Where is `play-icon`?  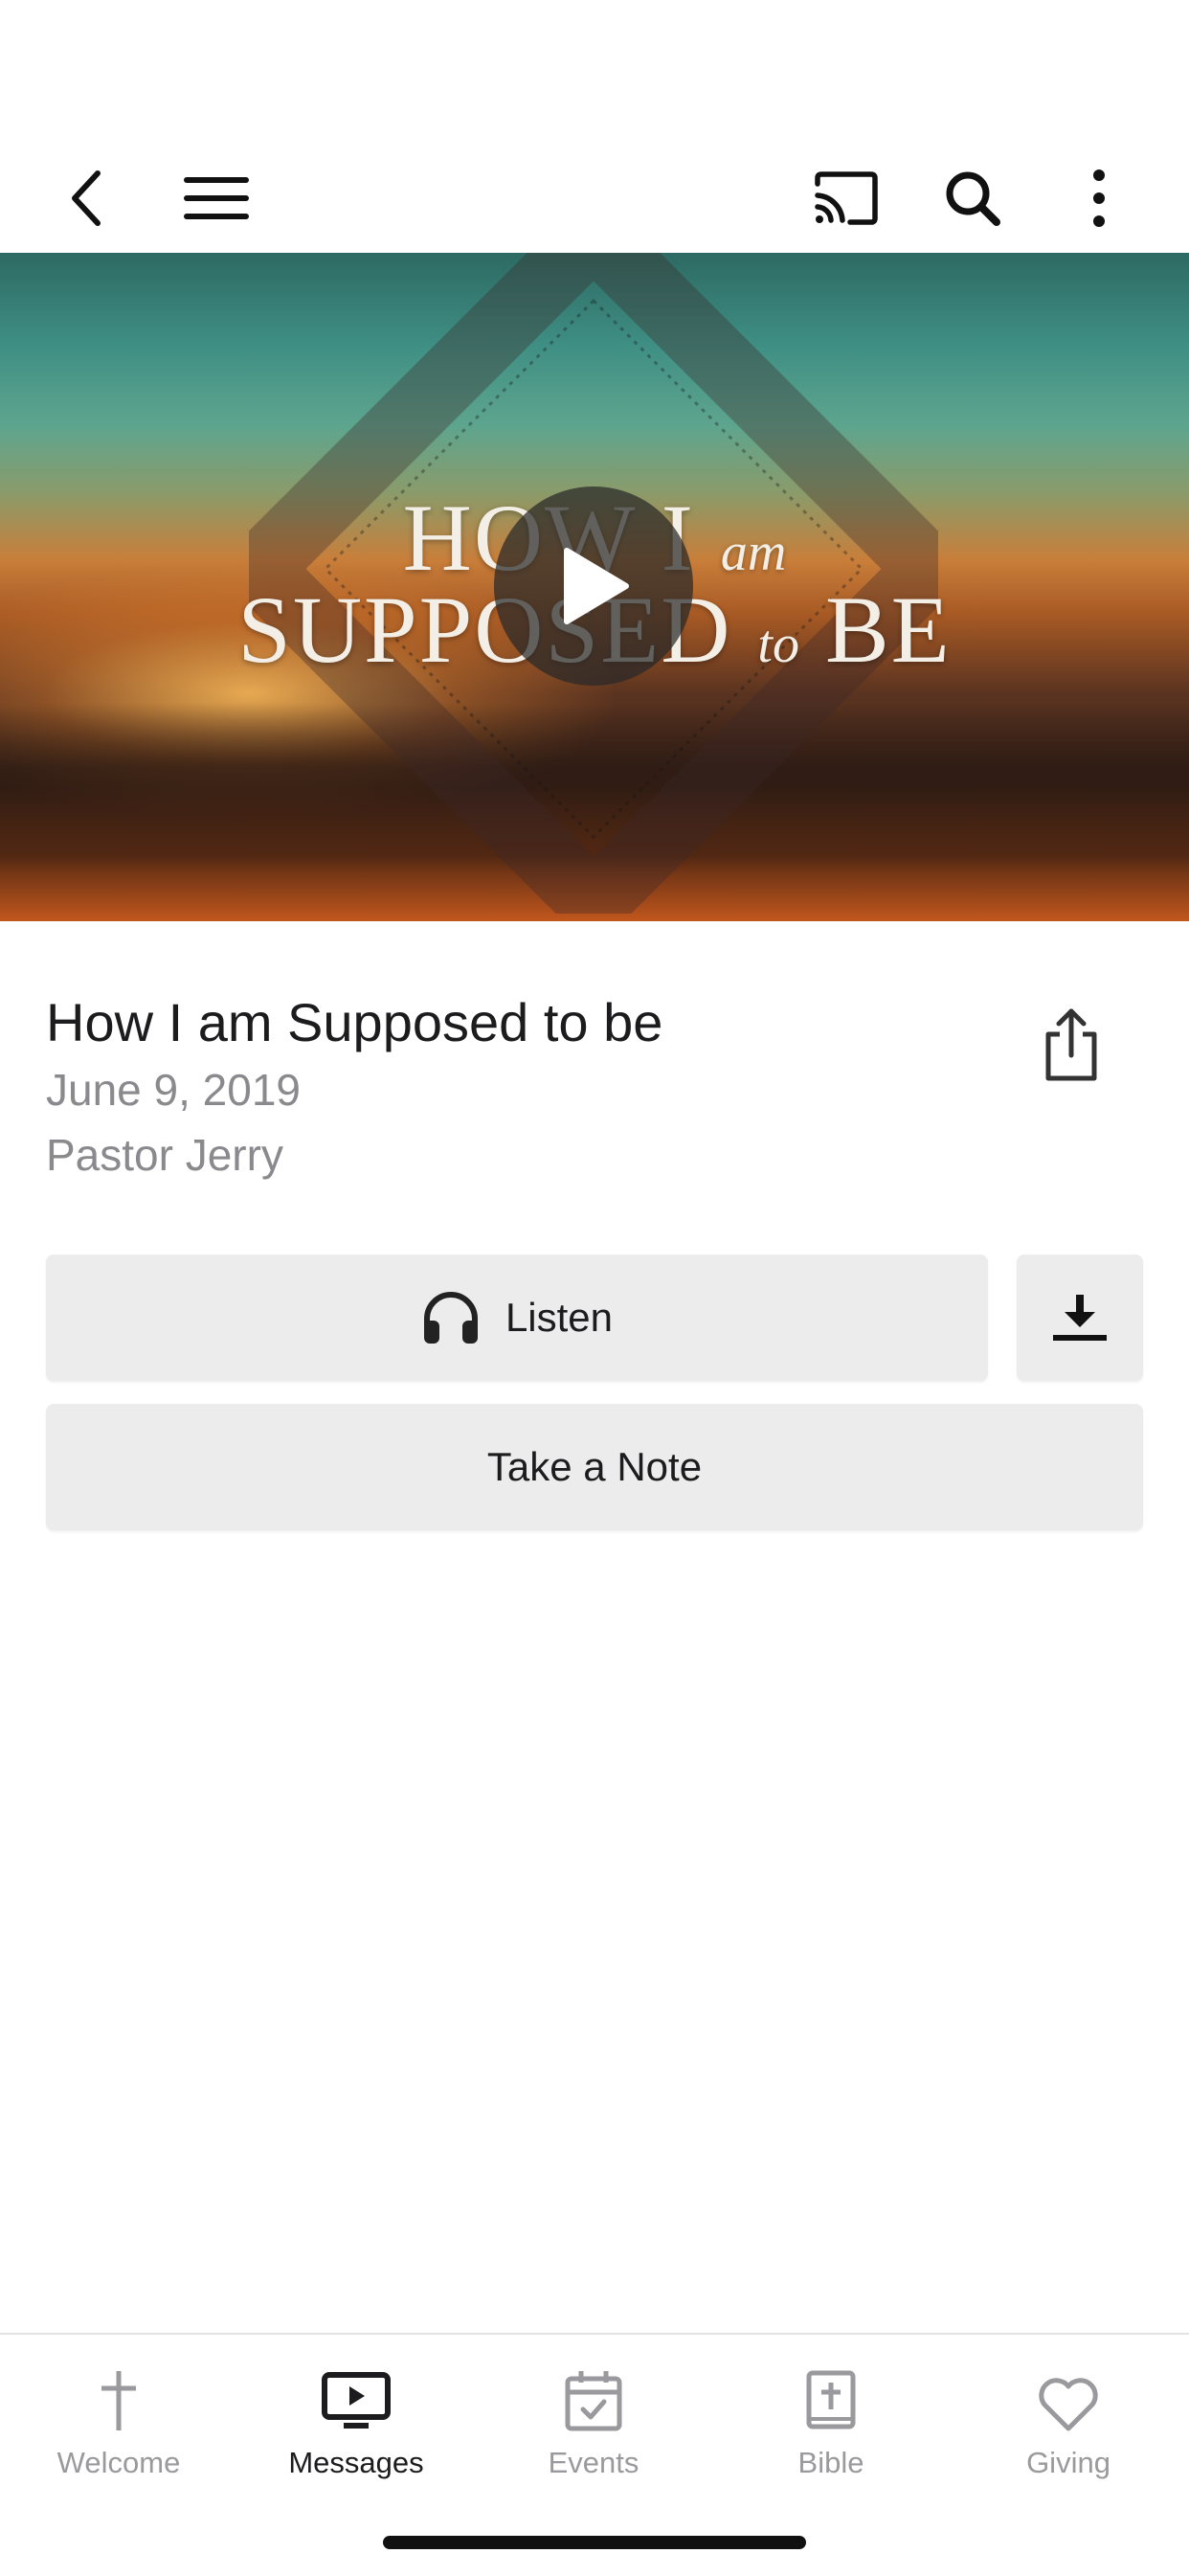
play-icon is located at coordinates (596, 586).